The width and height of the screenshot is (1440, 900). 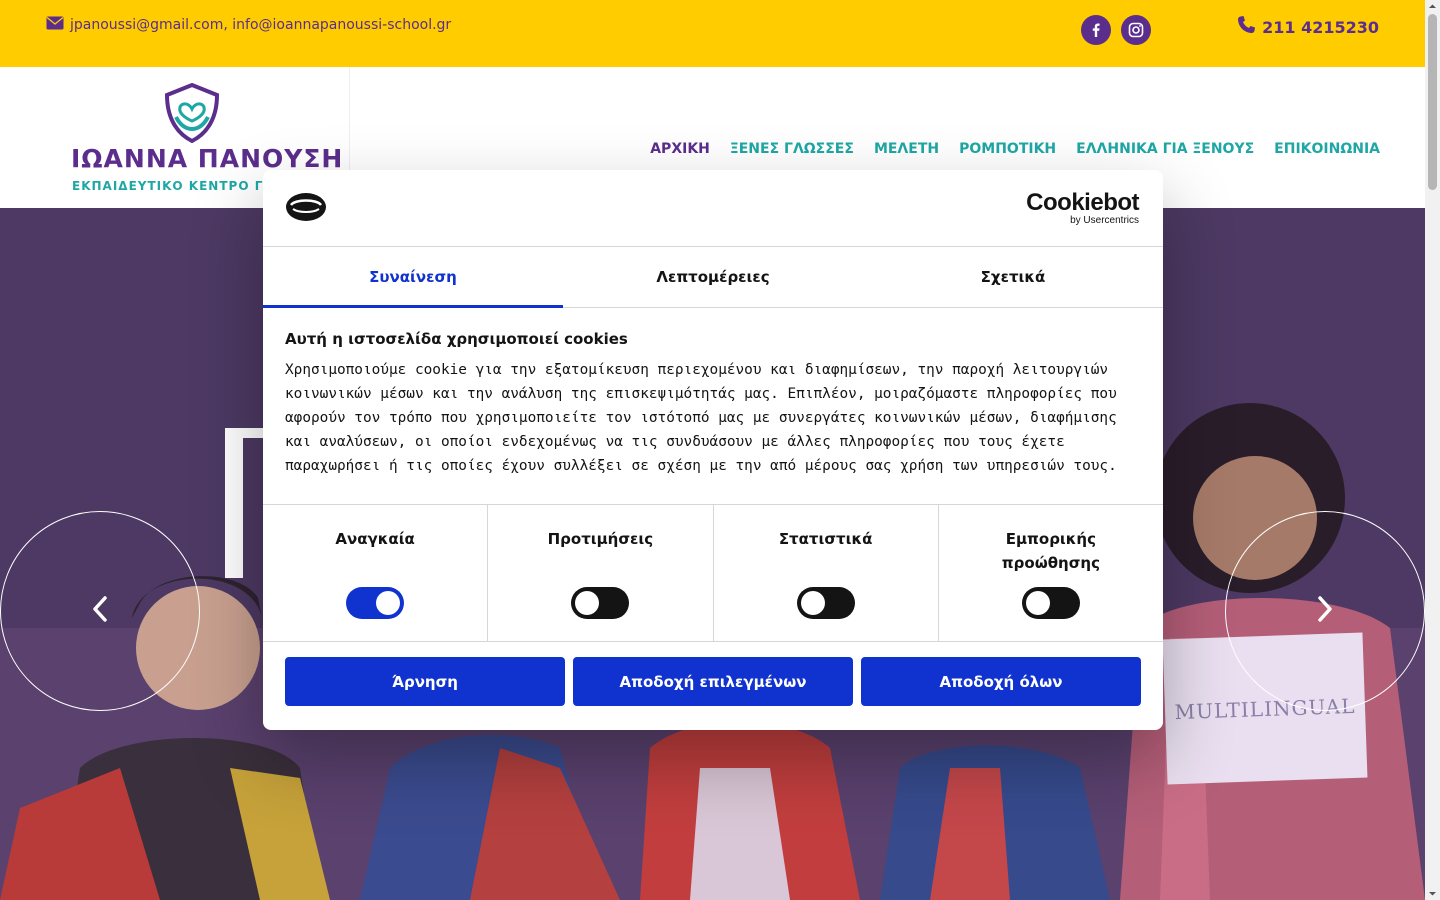 What do you see at coordinates (1432, 450) in the screenshot?
I see `page-scrollbar` at bounding box center [1432, 450].